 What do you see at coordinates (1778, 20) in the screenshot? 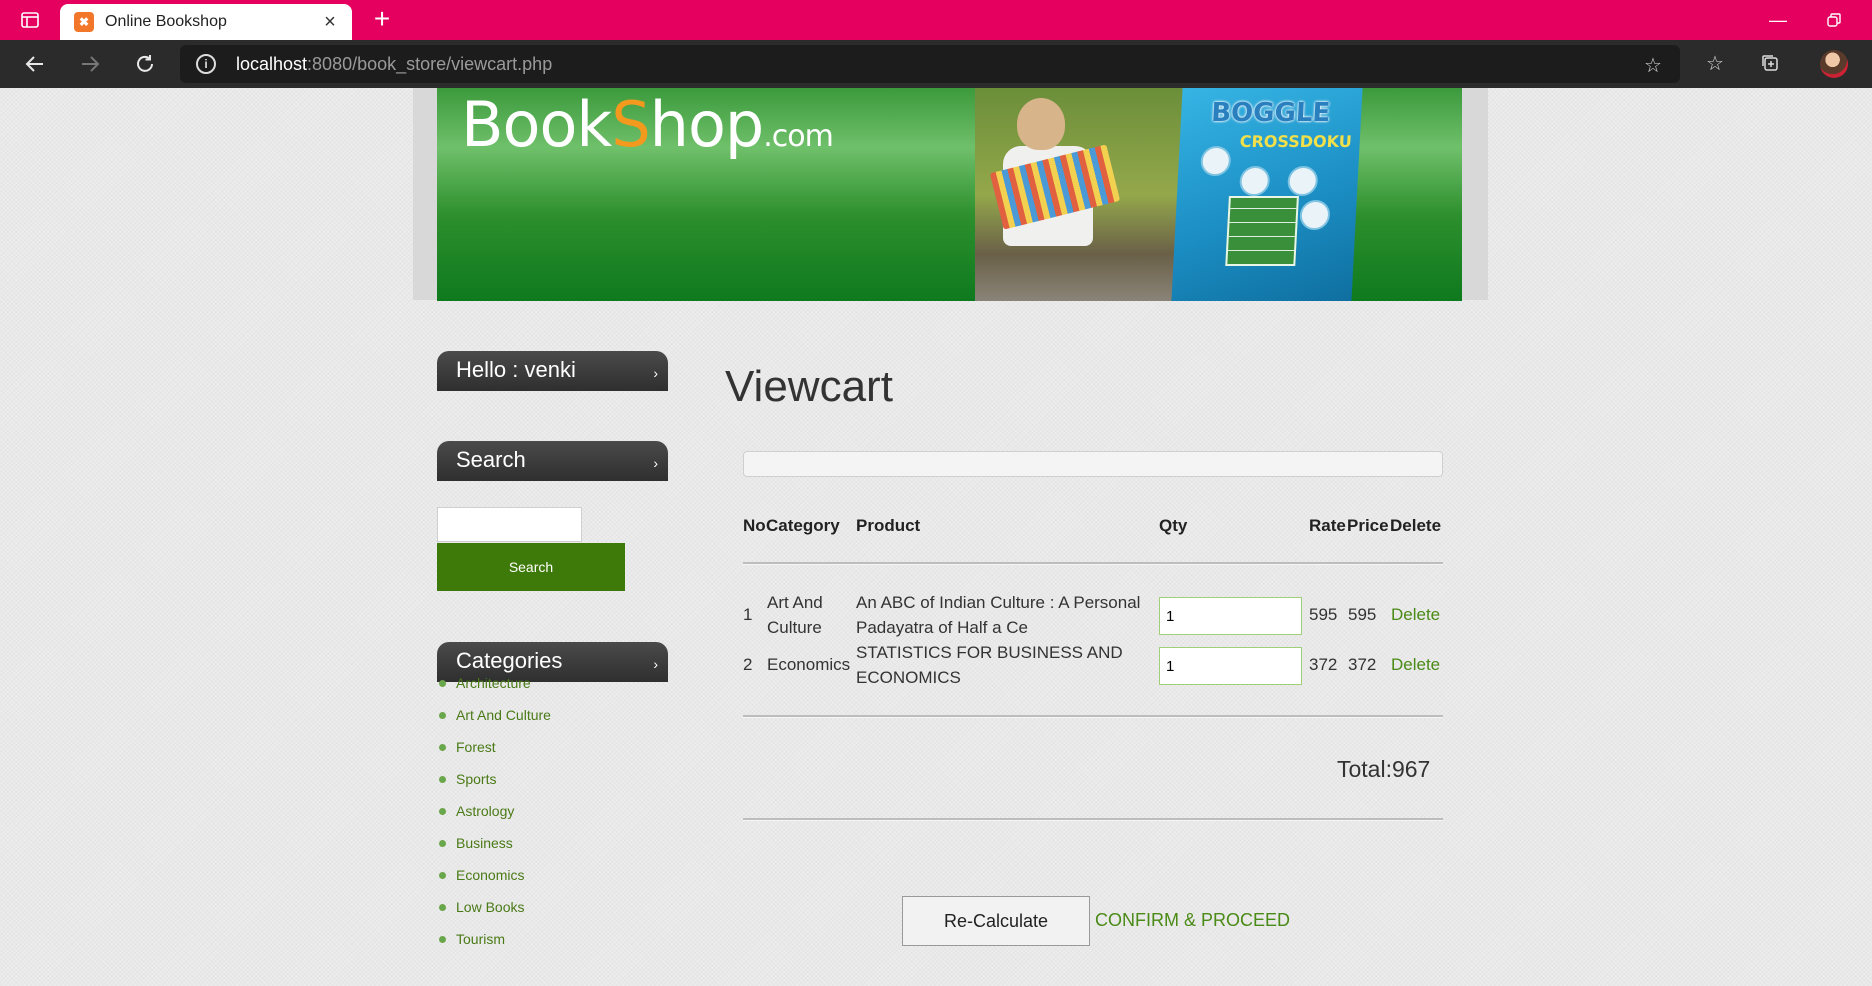
I see `minimize-icon: —` at bounding box center [1778, 20].